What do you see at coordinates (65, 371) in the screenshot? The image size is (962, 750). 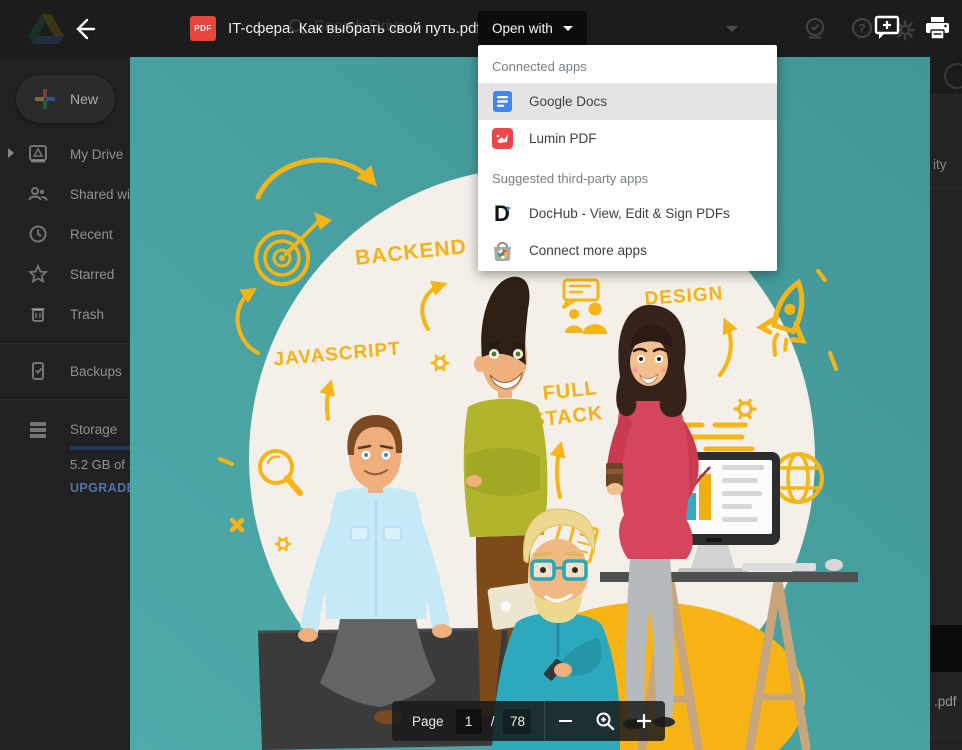 I see `sidebar-item-backups: Backups` at bounding box center [65, 371].